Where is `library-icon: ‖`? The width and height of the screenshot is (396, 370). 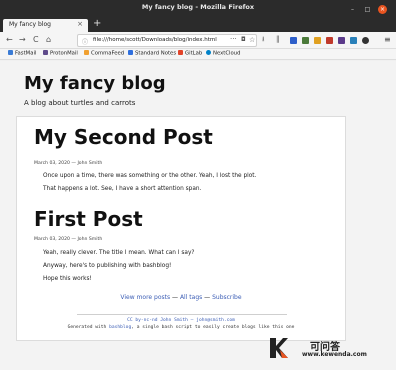 library-icon: ‖ is located at coordinates (278, 39).